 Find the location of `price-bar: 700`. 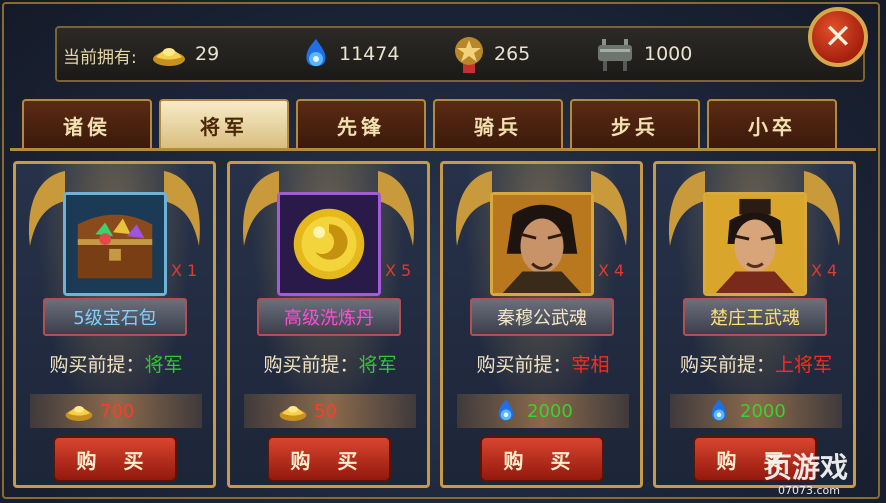

price-bar: 700 is located at coordinates (116, 411).